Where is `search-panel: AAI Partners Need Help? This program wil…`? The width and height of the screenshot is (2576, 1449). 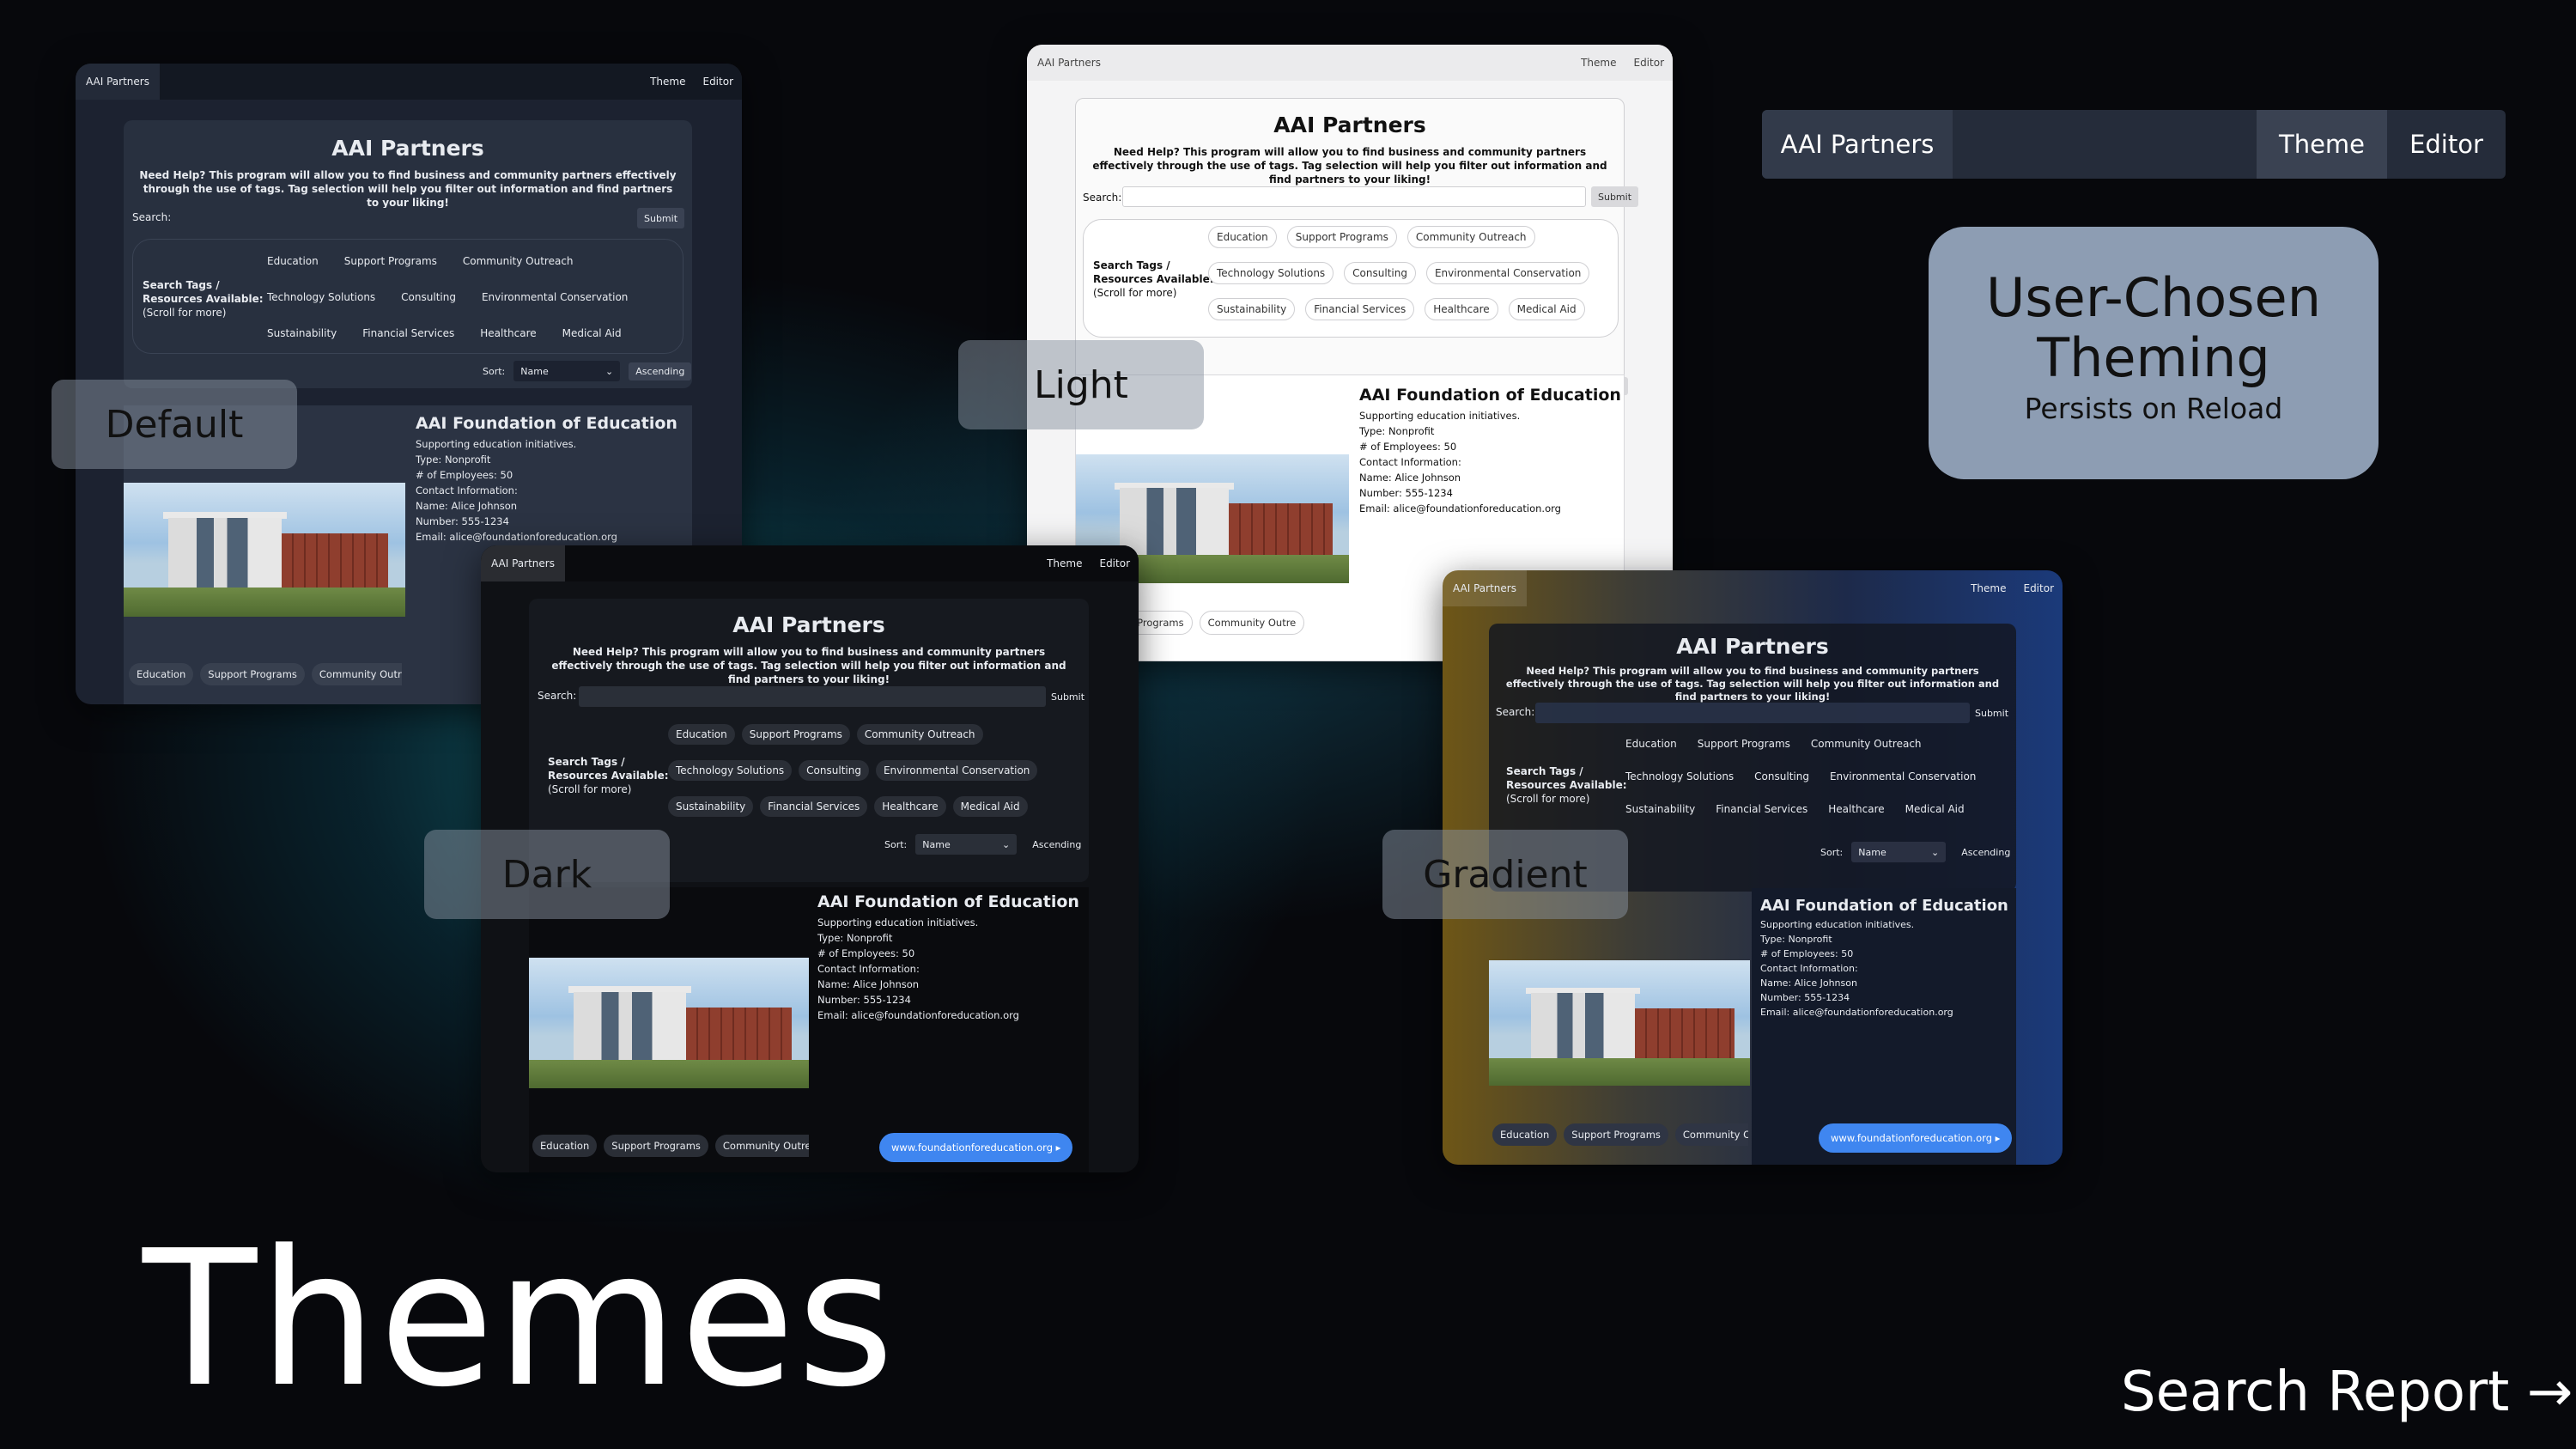
search-panel: AAI Partners Need Help? This program wil… is located at coordinates (408, 254).